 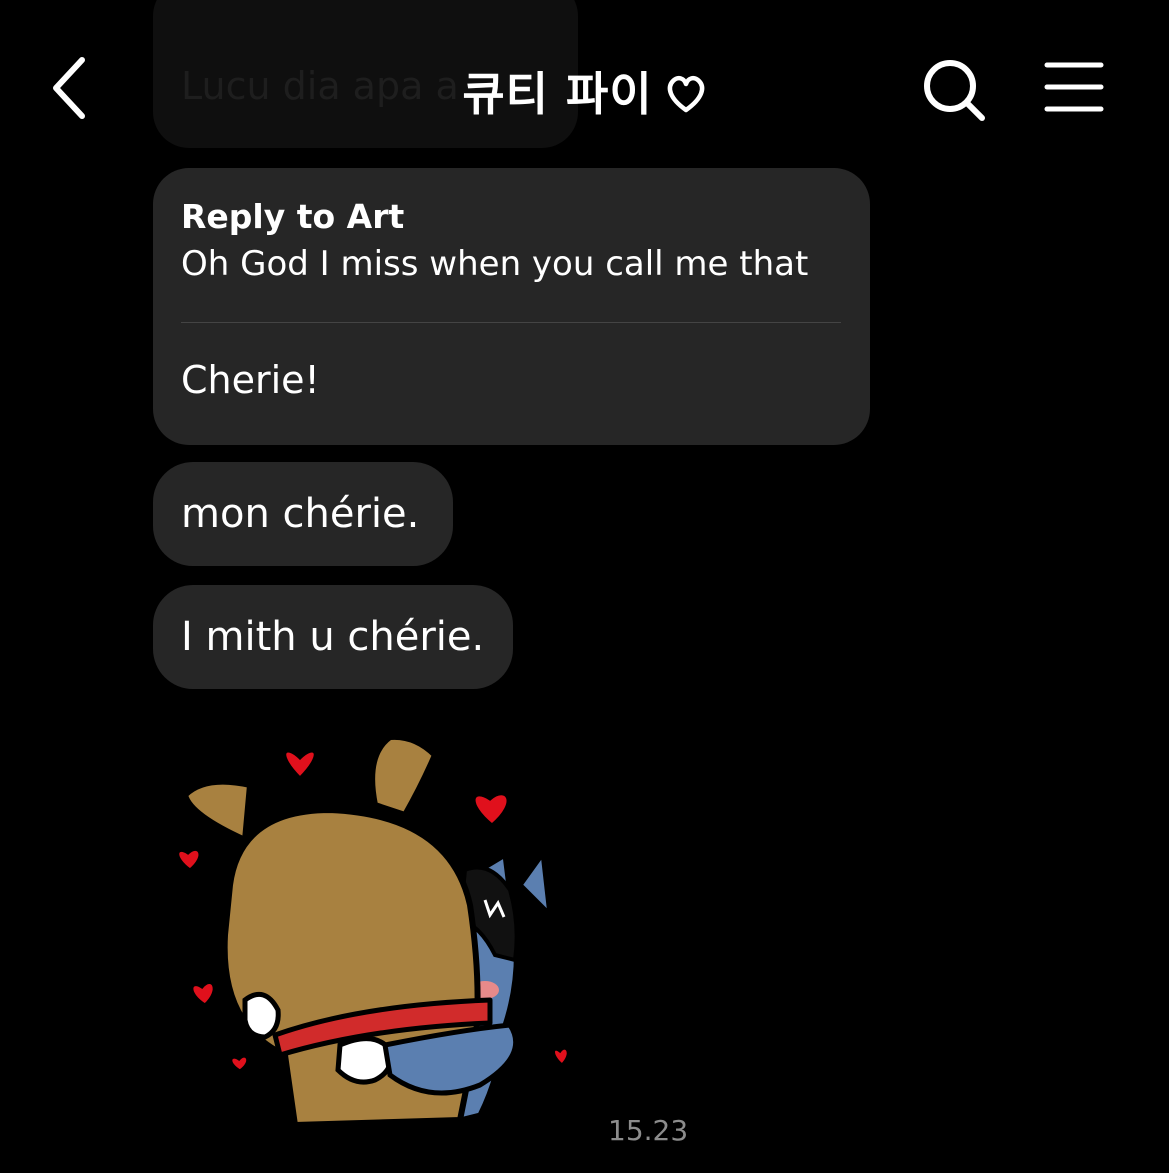 What do you see at coordinates (685, 93) in the screenshot?
I see `heart-outline-icon` at bounding box center [685, 93].